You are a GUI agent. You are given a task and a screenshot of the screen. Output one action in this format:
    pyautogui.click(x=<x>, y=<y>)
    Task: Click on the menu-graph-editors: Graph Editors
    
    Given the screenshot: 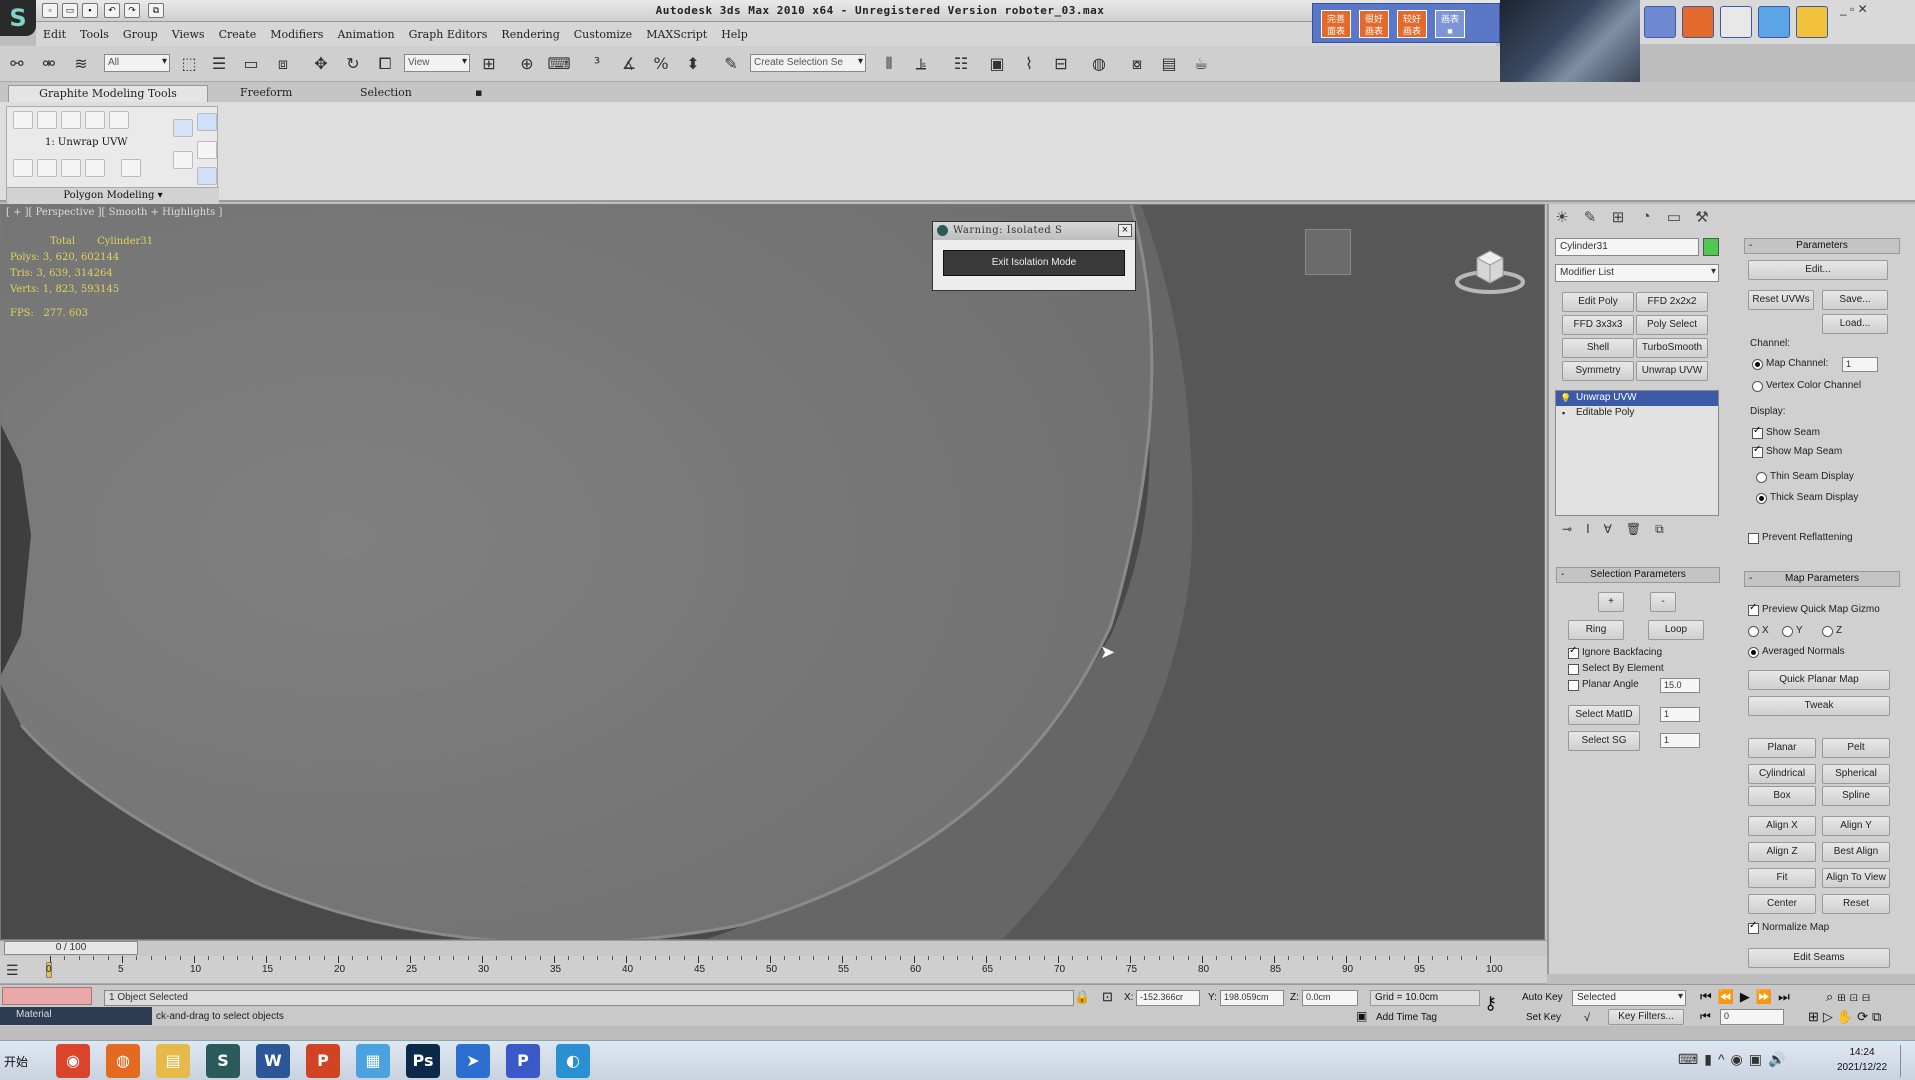 What is the action you would take?
    pyautogui.click(x=448, y=34)
    